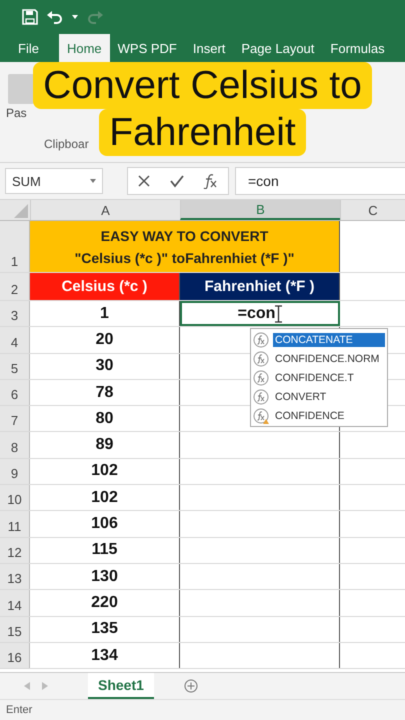 The width and height of the screenshot is (405, 720). What do you see at coordinates (84, 48) in the screenshot?
I see `ribbon-tab: Home` at bounding box center [84, 48].